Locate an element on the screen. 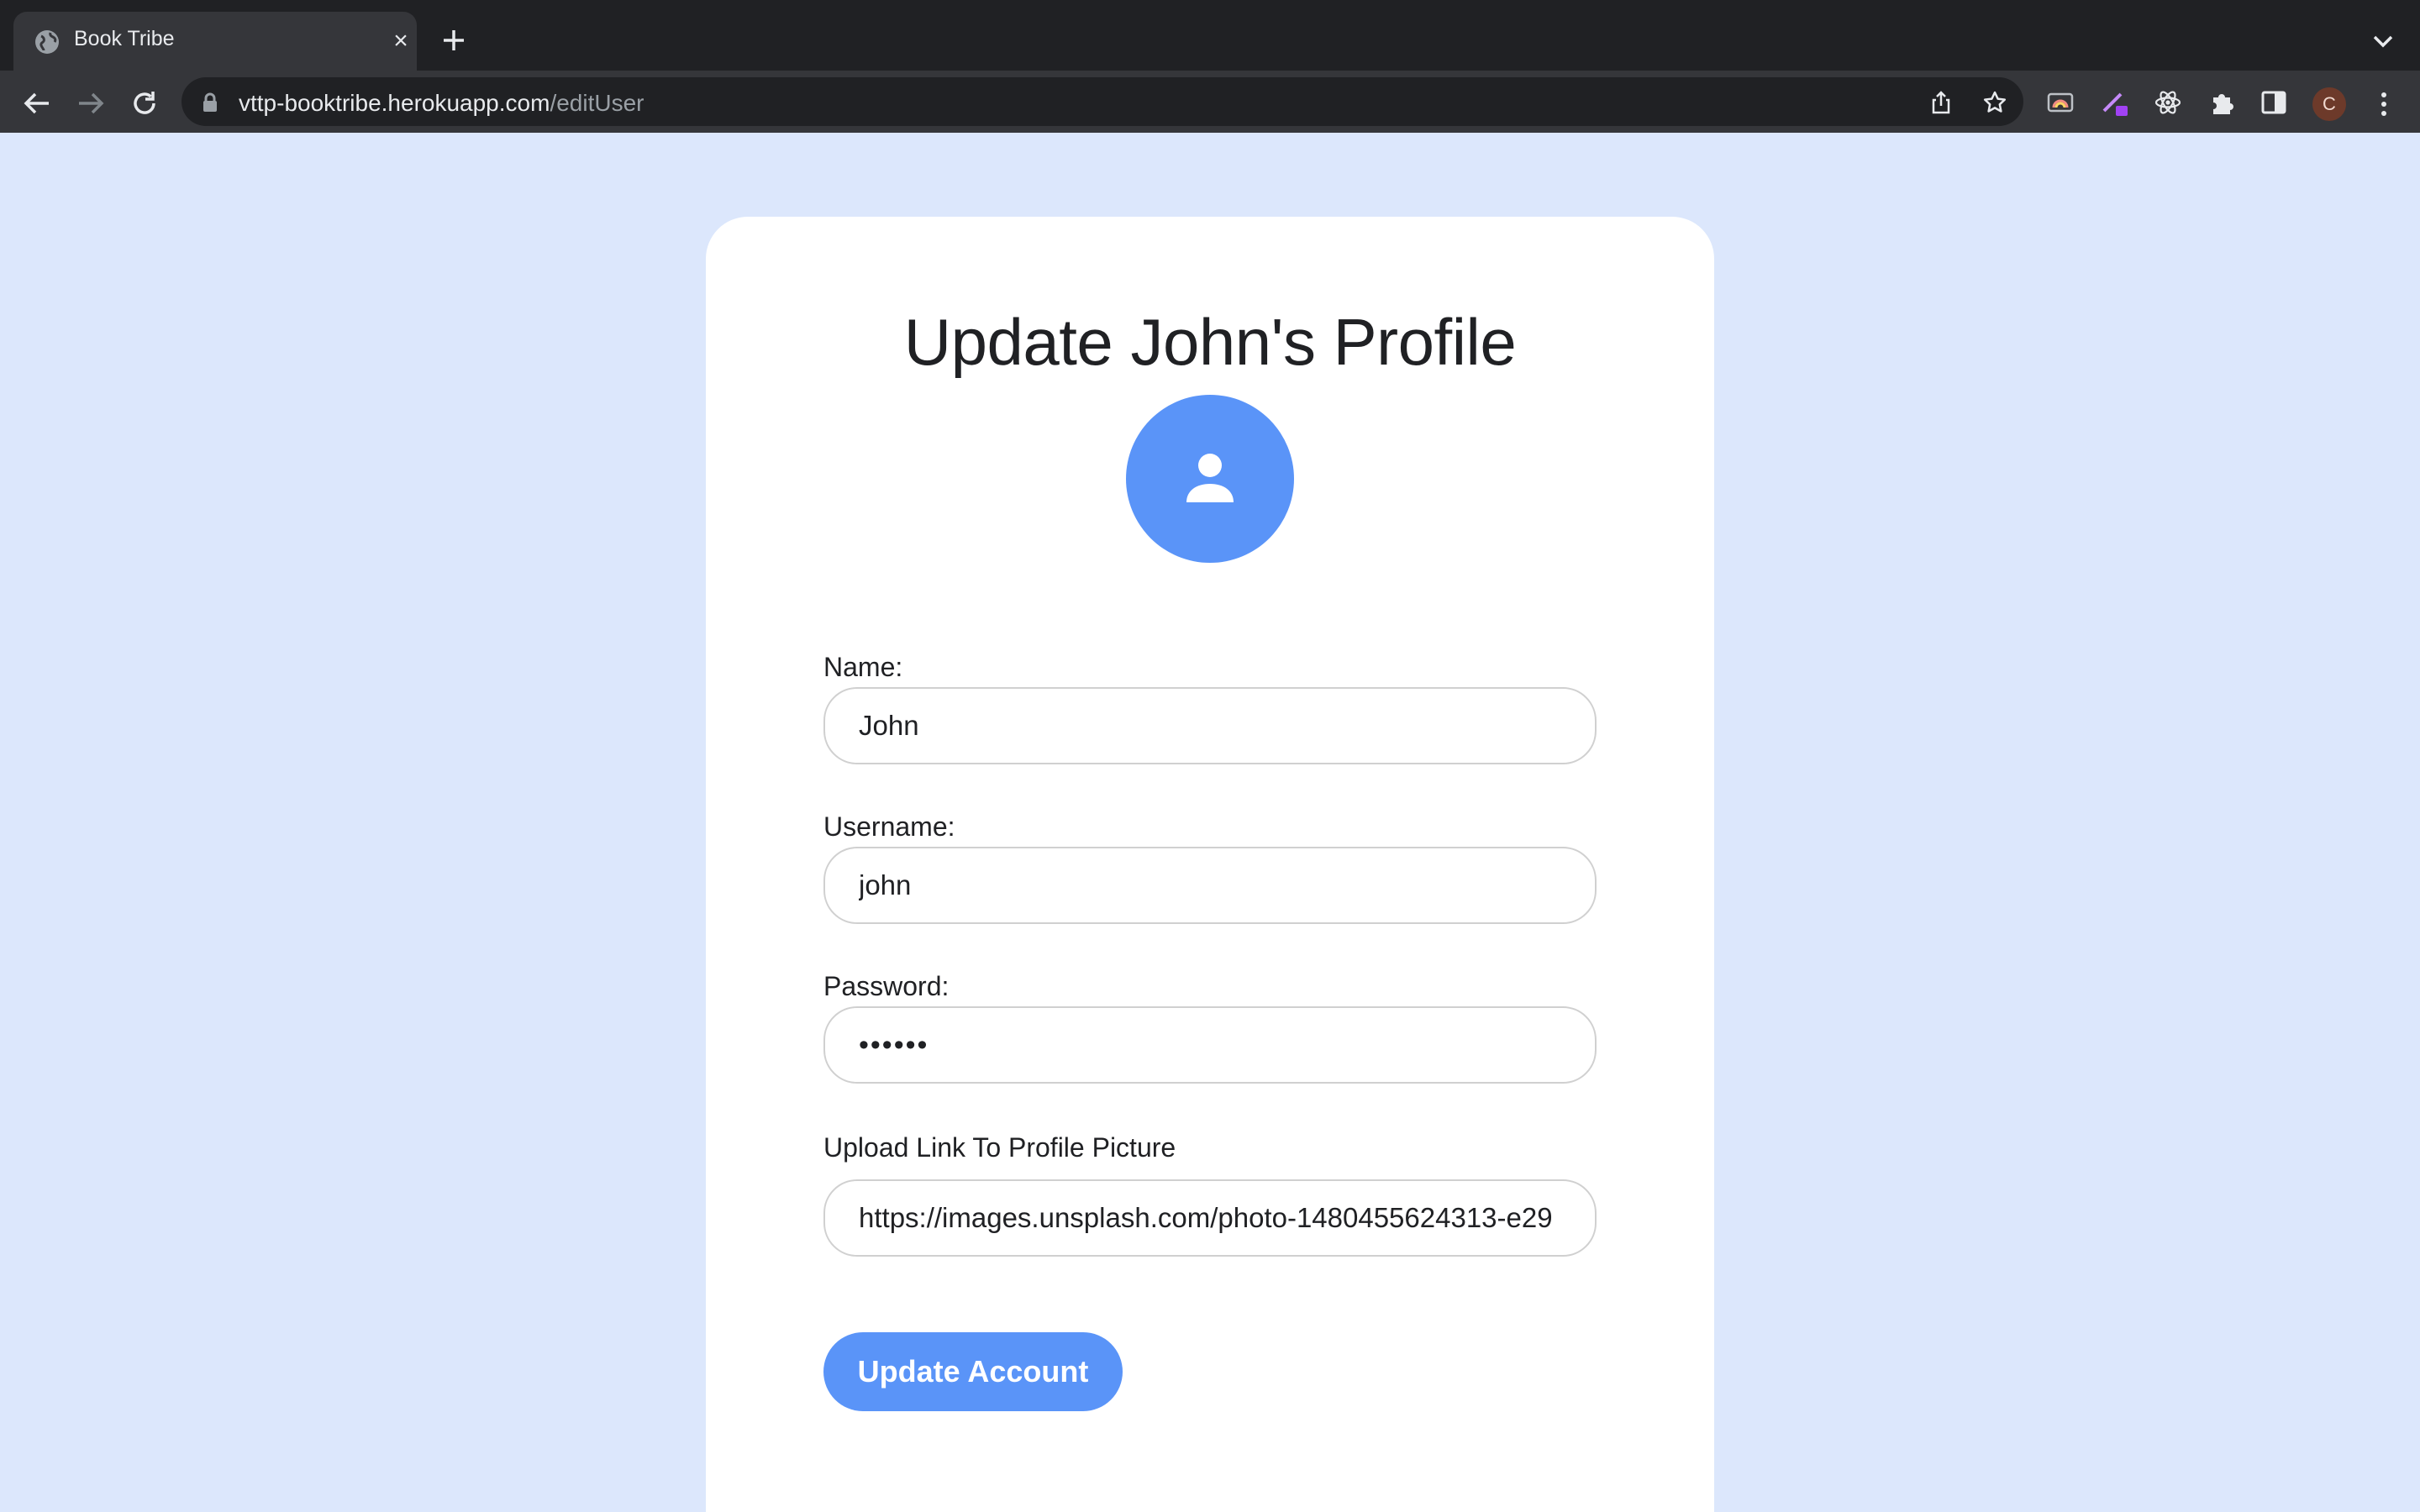  url-host: vttp-booktribe.herokuapp.com is located at coordinates (394, 103).